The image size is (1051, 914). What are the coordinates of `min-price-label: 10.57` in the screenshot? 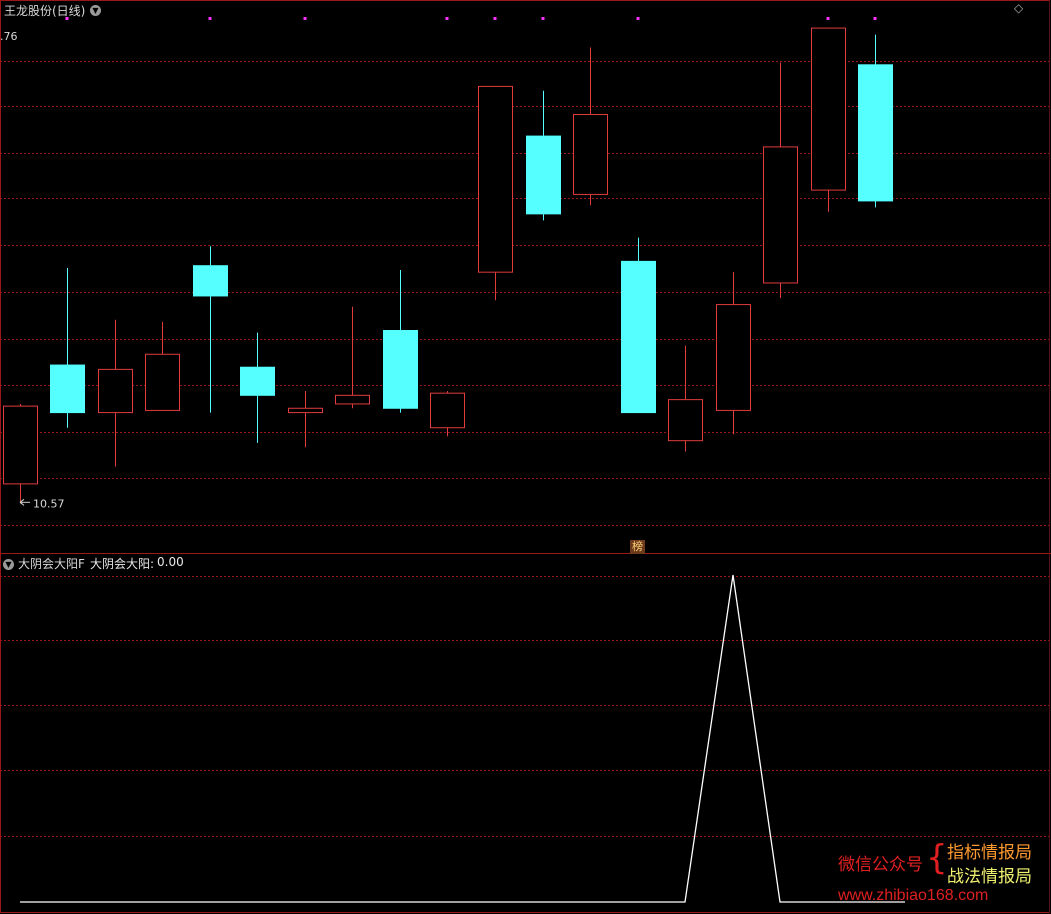 It's located at (49, 503).